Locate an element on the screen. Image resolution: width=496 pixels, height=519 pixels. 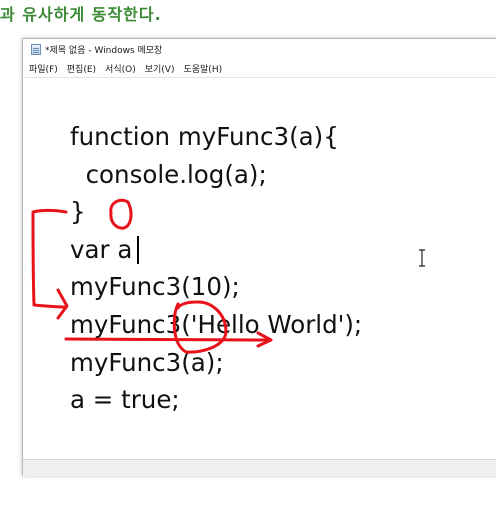
code-line: } is located at coordinates (78, 211).